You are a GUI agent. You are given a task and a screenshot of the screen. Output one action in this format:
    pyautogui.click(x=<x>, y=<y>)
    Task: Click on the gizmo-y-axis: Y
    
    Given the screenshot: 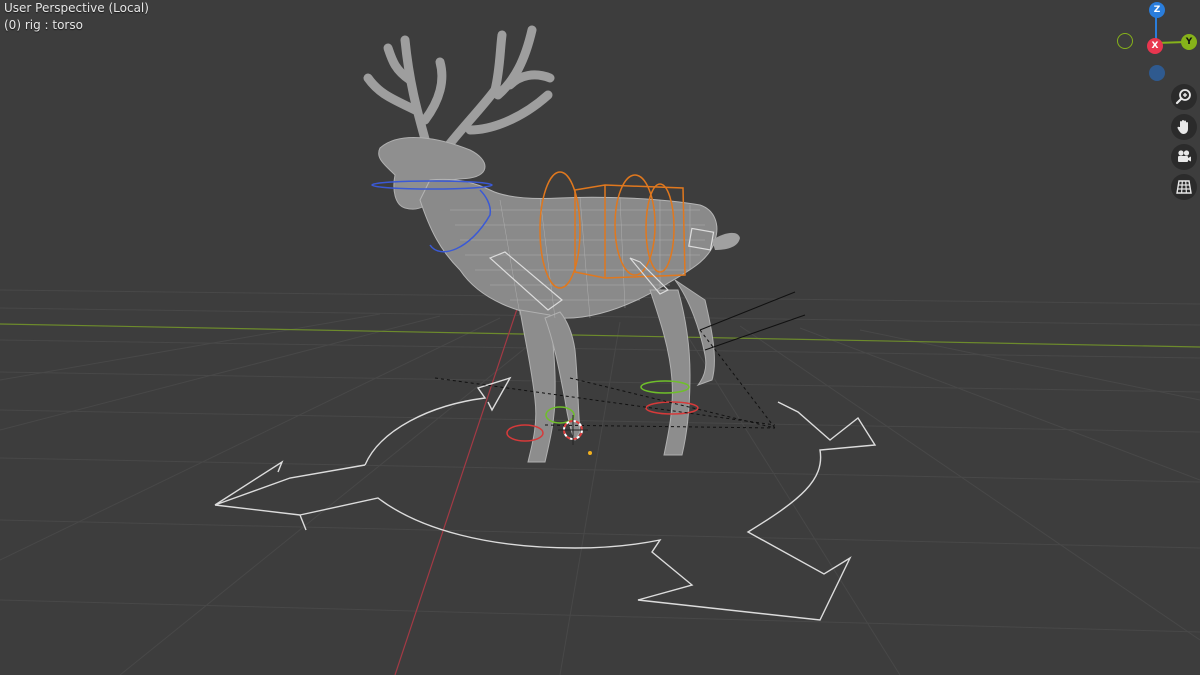 What is the action you would take?
    pyautogui.click(x=1189, y=42)
    